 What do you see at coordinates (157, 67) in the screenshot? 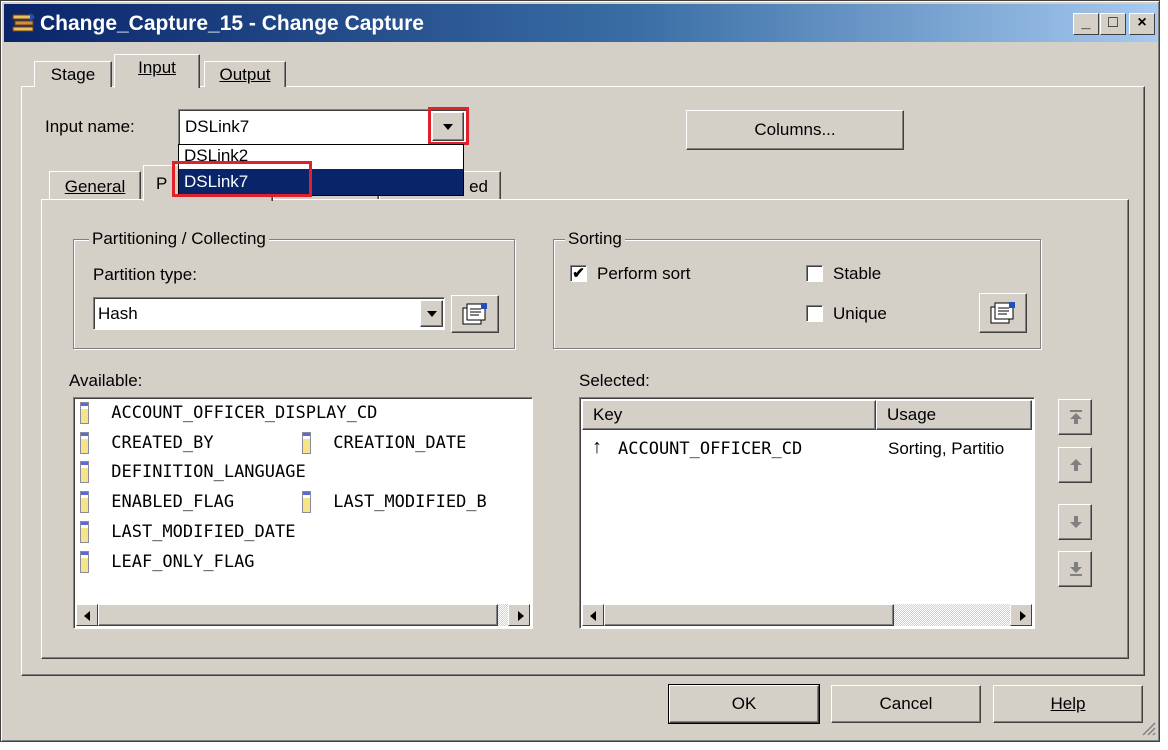
I see `tab-input-label: Input` at bounding box center [157, 67].